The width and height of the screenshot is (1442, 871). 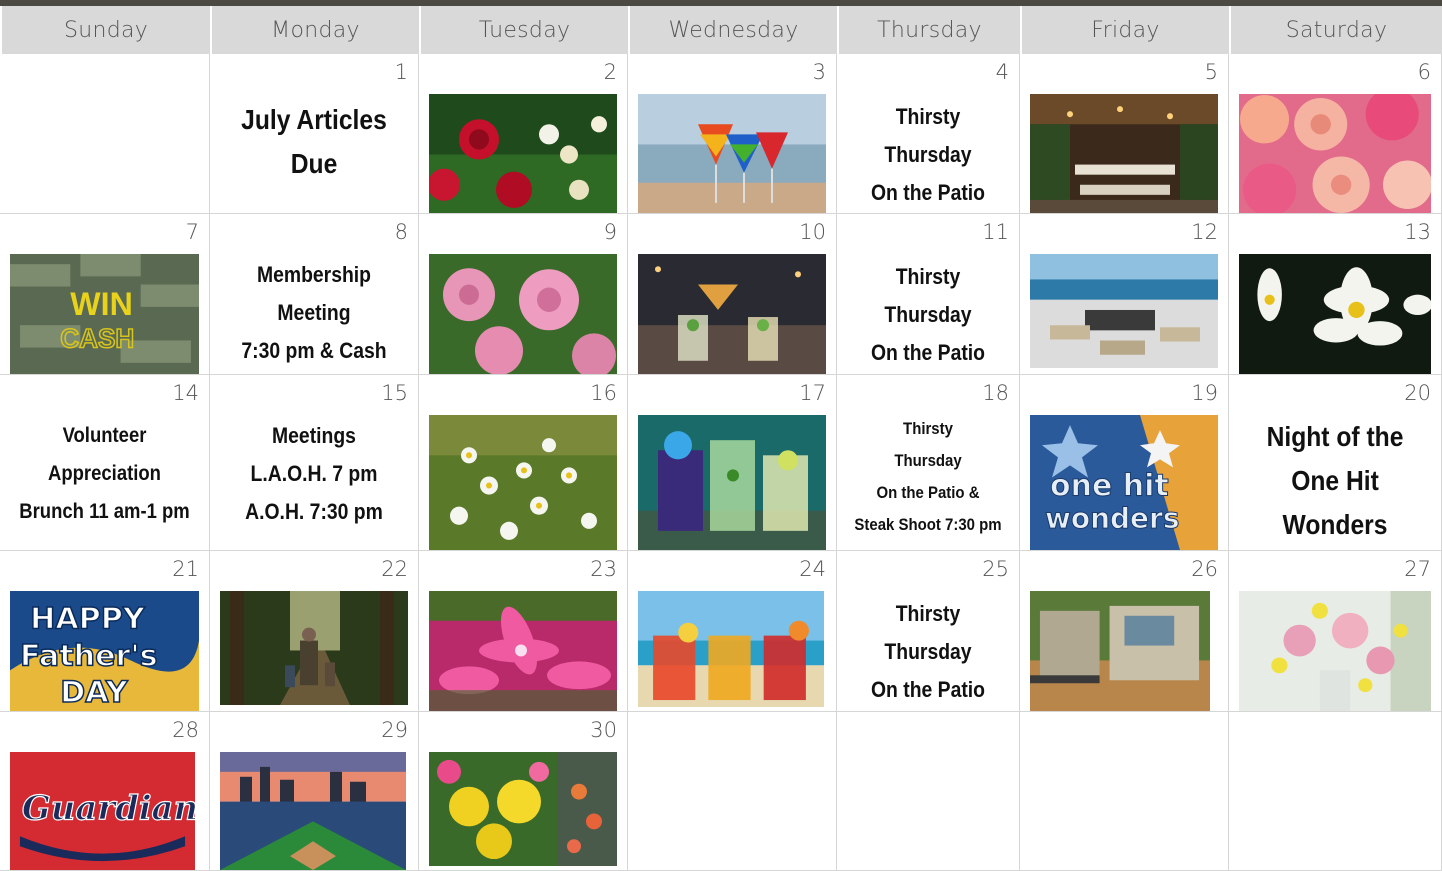 I want to click on day-number: 9, so click(x=610, y=232).